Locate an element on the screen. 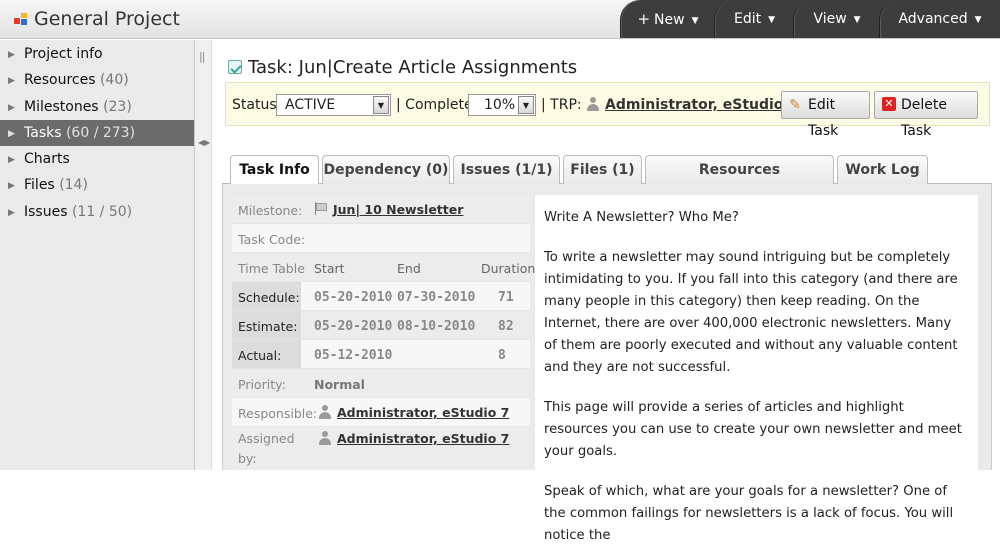  complete-select: 10% ▼ is located at coordinates (502, 105).